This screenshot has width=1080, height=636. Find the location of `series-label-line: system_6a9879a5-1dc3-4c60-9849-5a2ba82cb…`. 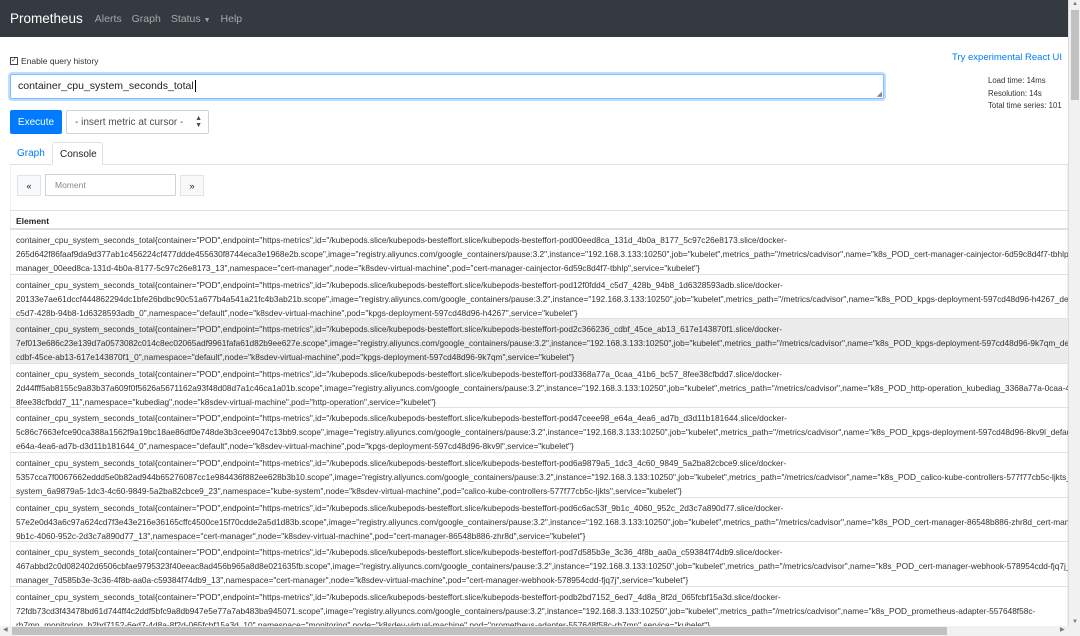

series-label-line: system_6a9879a5-1dc3-4c60-9849-5a2ba82cb… is located at coordinates (349, 490).